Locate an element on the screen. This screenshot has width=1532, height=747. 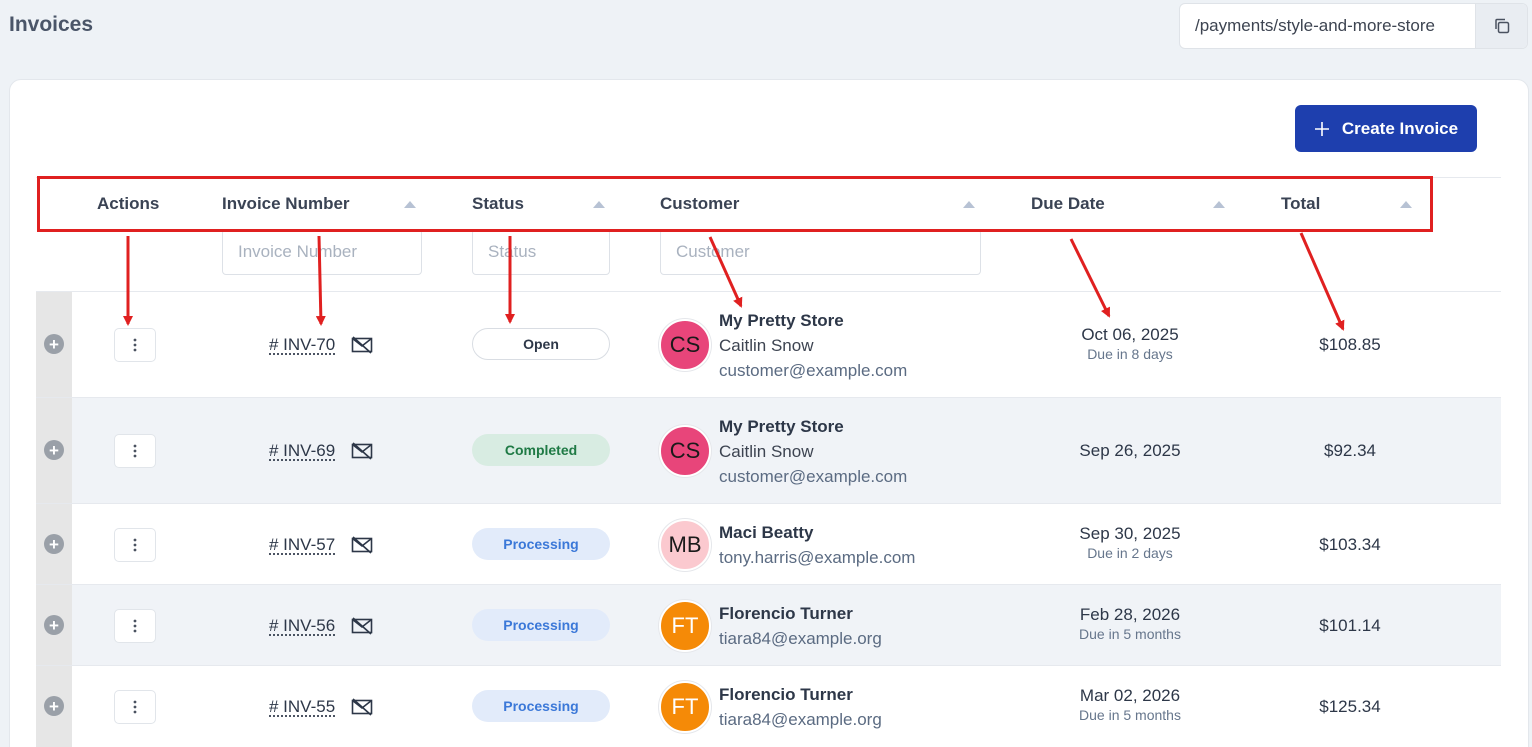
annotation-arrows is located at coordinates (734, 281).